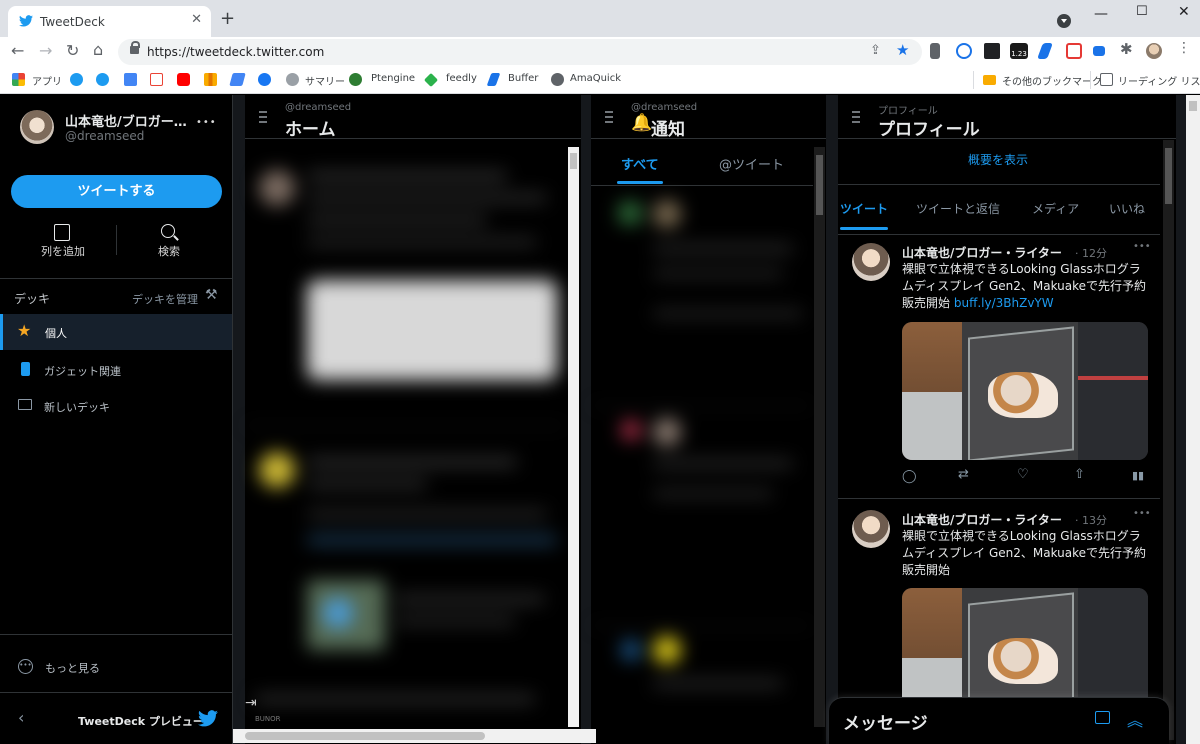 Image resolution: width=1200 pixels, height=744 pixels. Describe the element at coordinates (999, 720) in the screenshot. I see `messages-drawer: メッセージ ︽` at that location.